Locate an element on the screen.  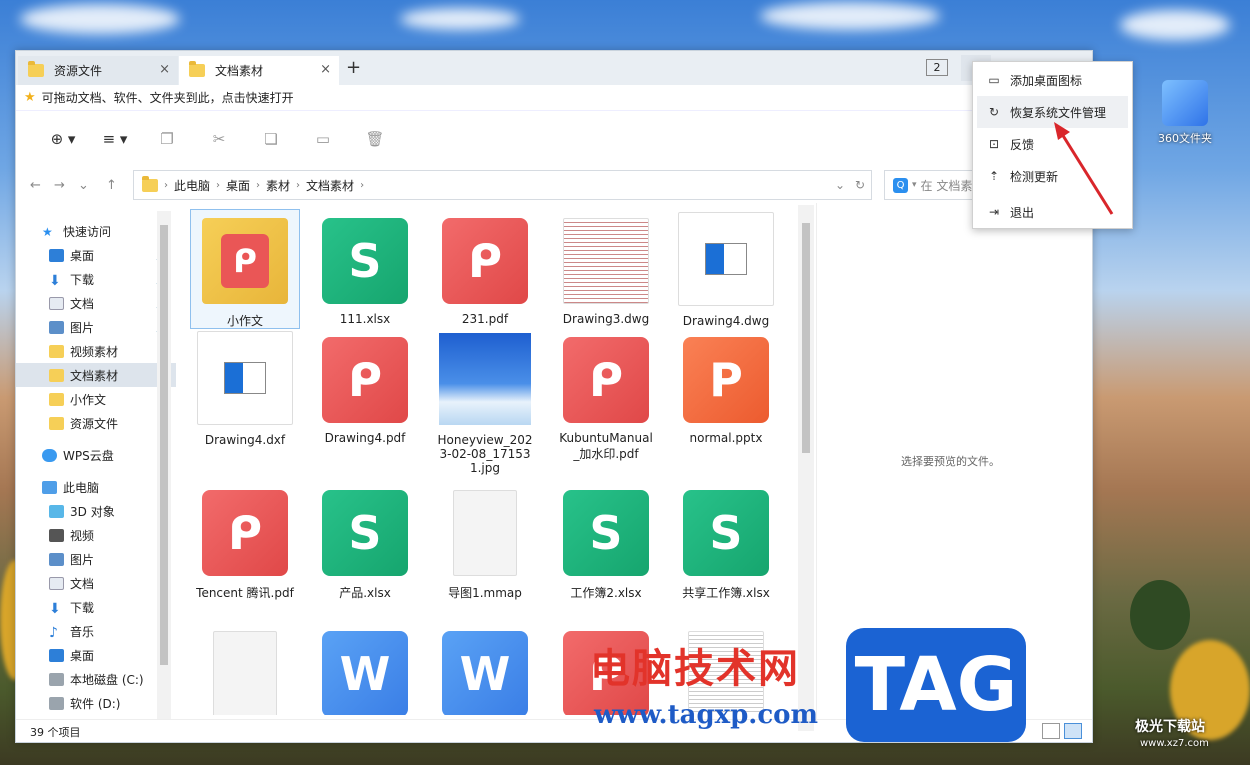
file-item: Honeyview_2023-02-08_171531.jpg is located at coordinates (485, 402).